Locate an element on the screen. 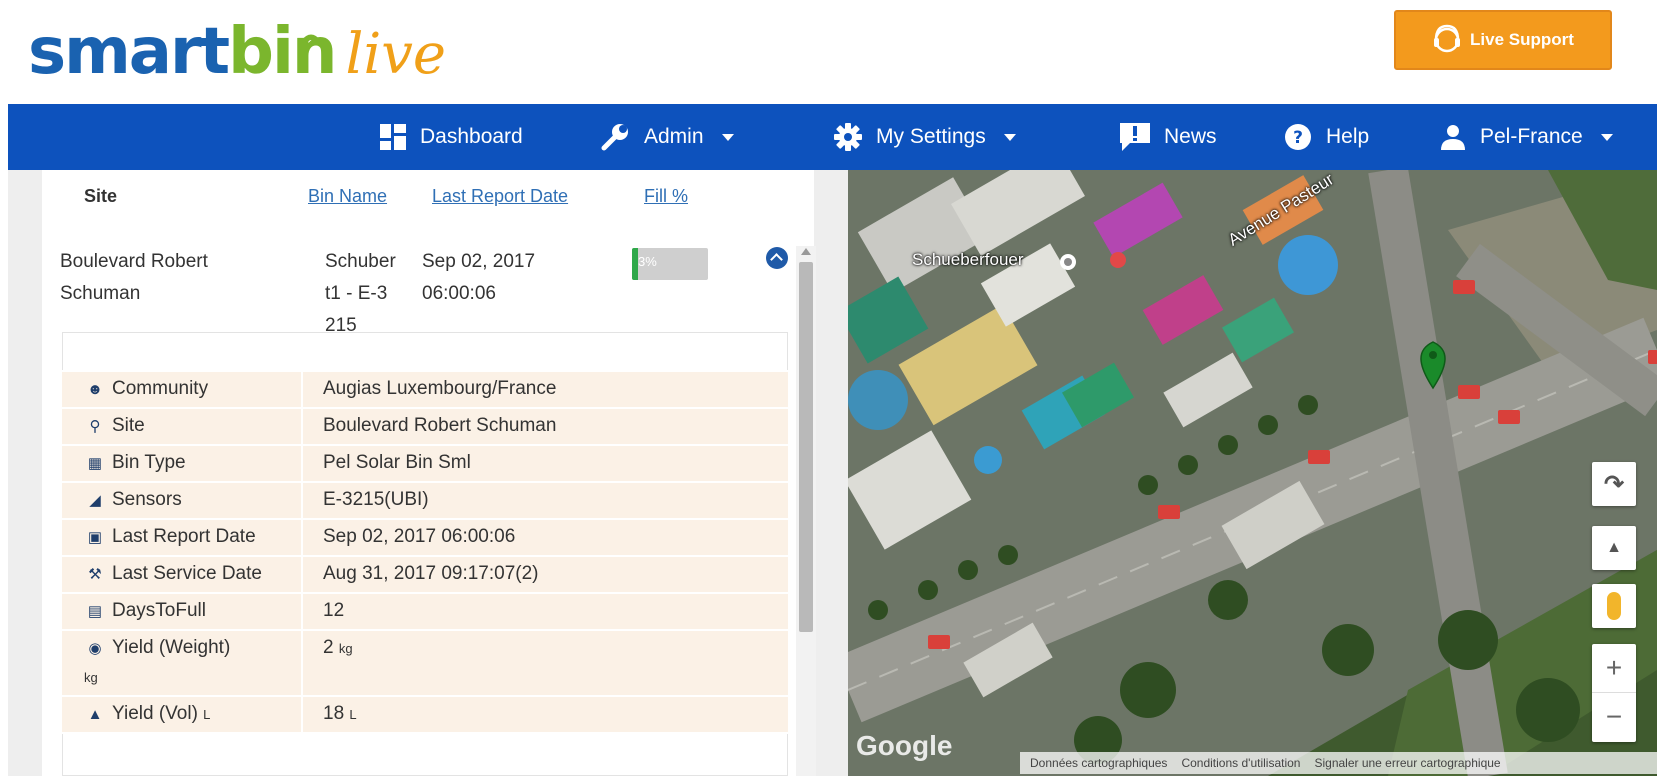  detail-row-yield-vol: ▲ Yield (Vol) L 18 L is located at coordinates (425, 714).